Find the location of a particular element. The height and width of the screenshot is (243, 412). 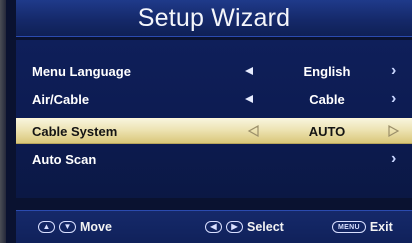

right-arrow-outline-icon is located at coordinates (394, 131).